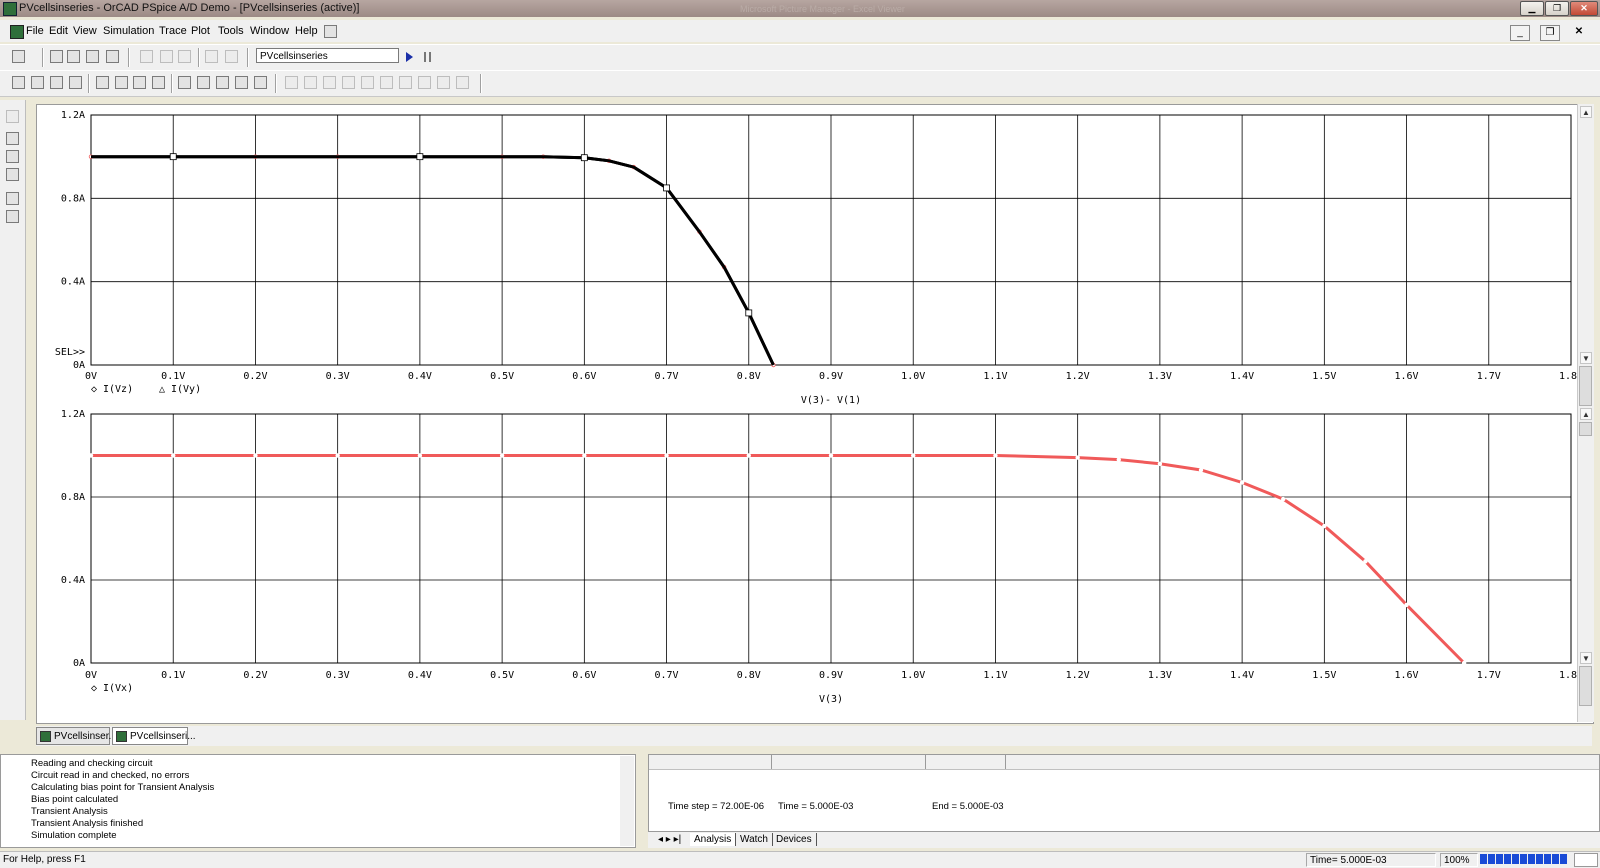 This screenshot has height=868, width=1600. I want to click on header-divider, so click(771, 762).